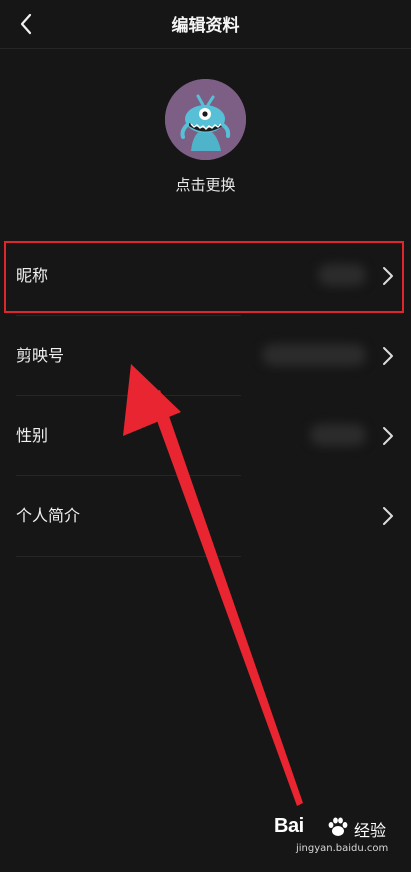 The height and width of the screenshot is (872, 411). I want to click on watermark: Bai 经验 jingyan.baidu.com, so click(339, 840).